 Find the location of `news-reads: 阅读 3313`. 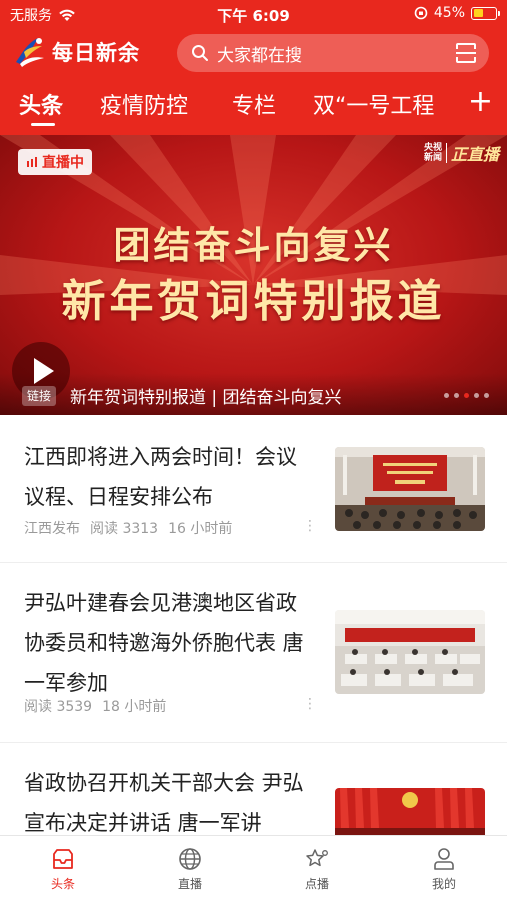

news-reads: 阅读 3313 is located at coordinates (124, 529).